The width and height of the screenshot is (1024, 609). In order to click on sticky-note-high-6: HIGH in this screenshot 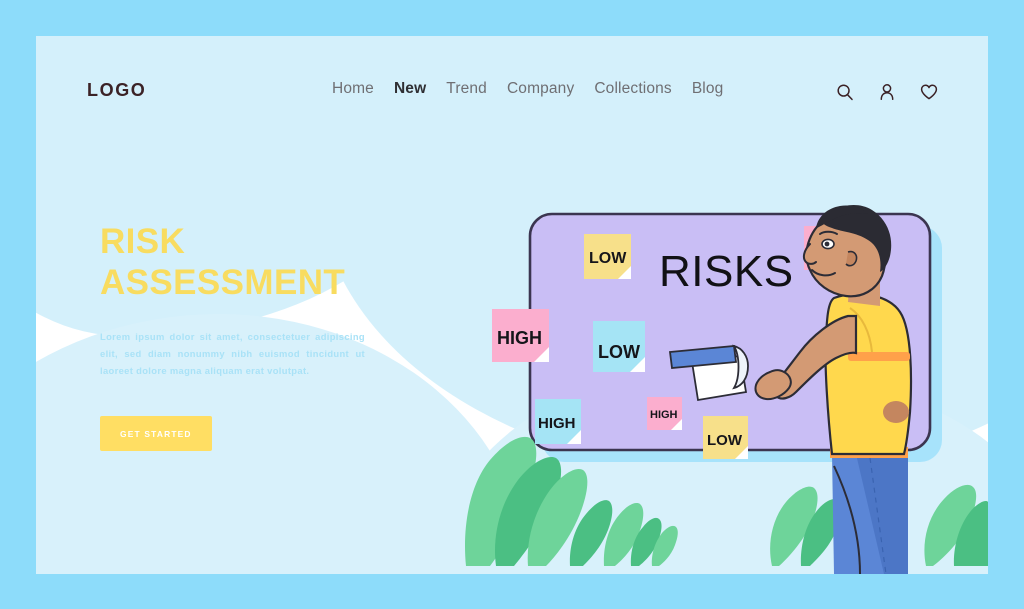, I will do `click(664, 413)`.